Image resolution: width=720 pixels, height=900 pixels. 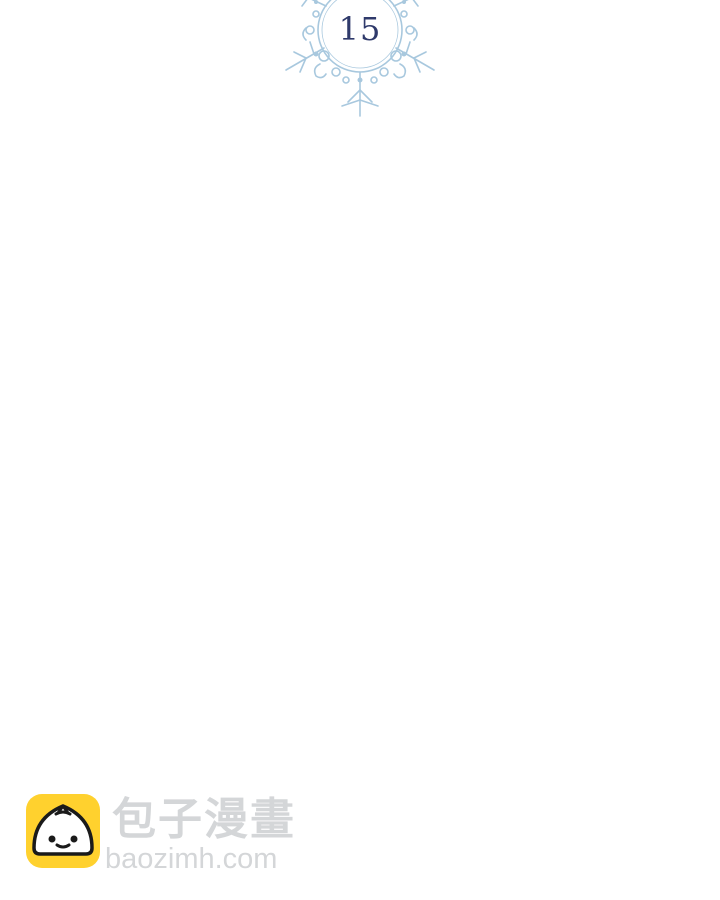 I want to click on watermark-title: 包子漫畫, so click(x=204, y=819).